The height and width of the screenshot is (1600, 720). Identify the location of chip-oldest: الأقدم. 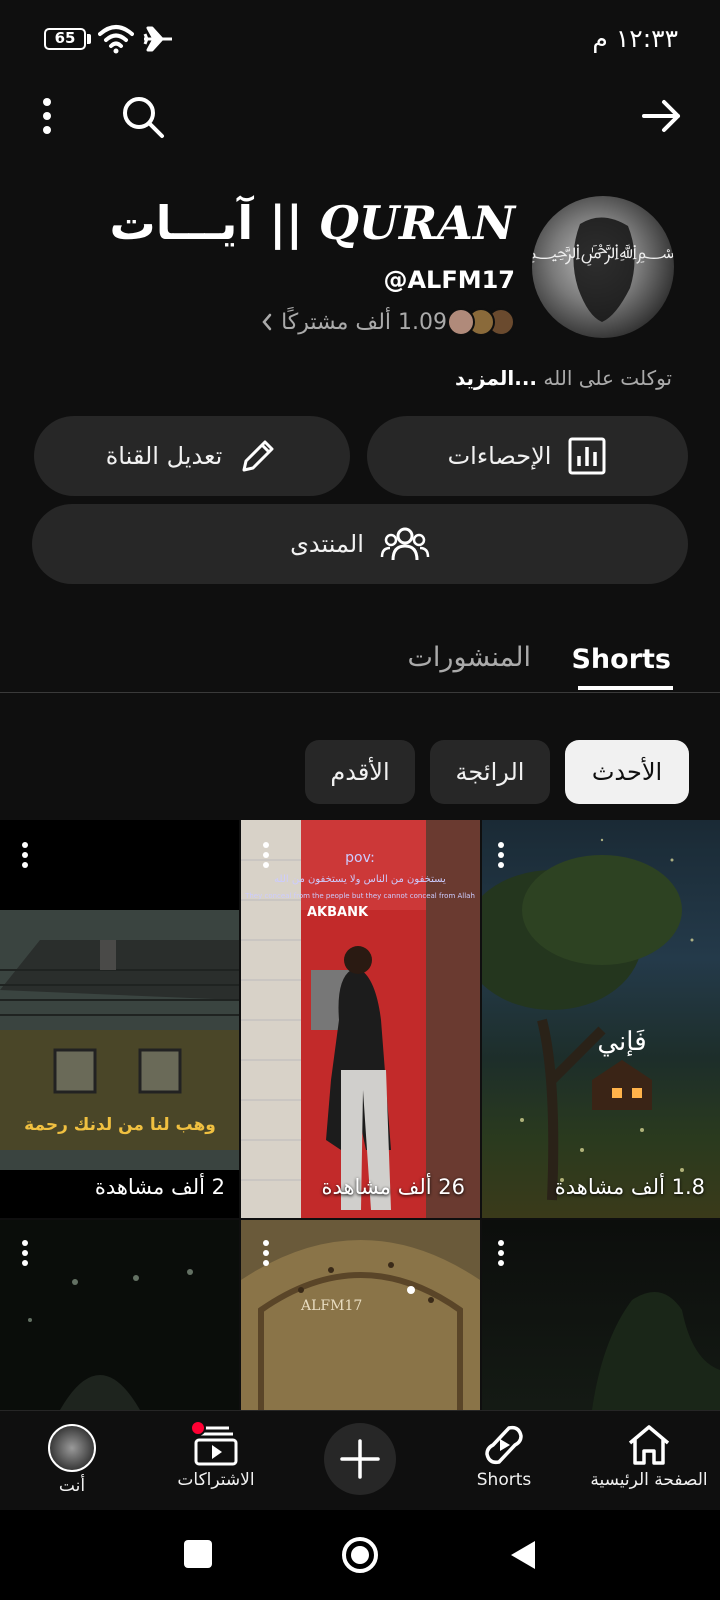
(360, 772).